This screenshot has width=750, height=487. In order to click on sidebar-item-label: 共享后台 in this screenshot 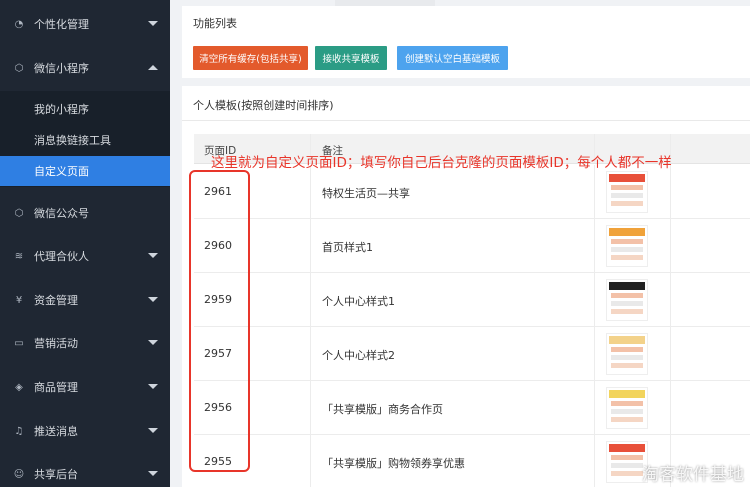, I will do `click(56, 474)`.